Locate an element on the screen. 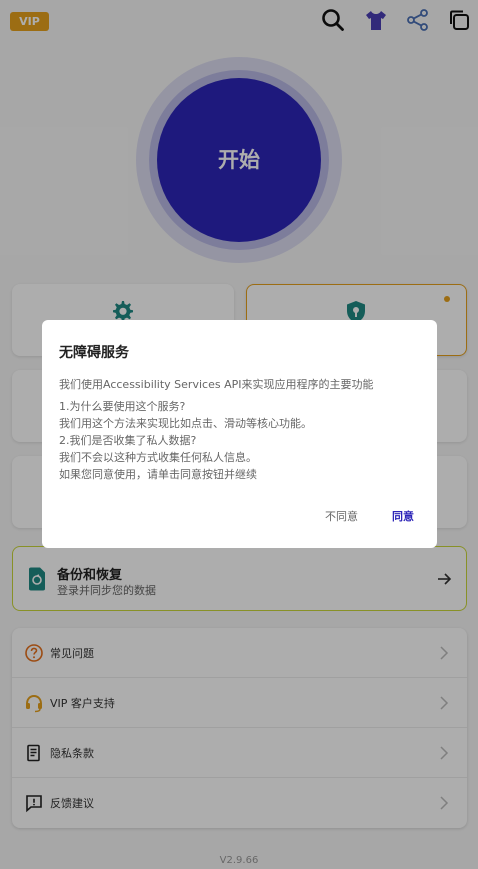 This screenshot has height=869, width=478. dialog-title: 无障碍服务 is located at coordinates (94, 353).